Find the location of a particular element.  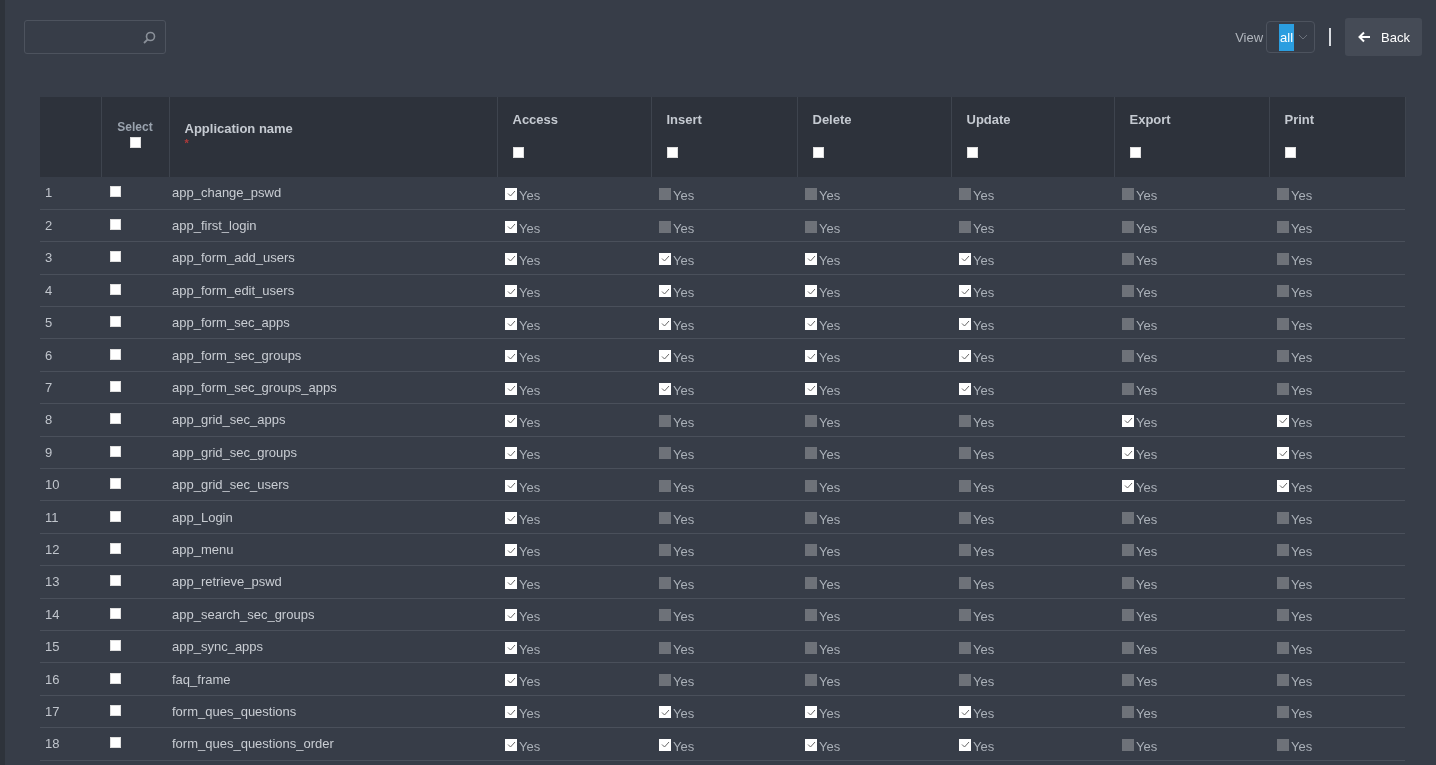

back-button: Back is located at coordinates (1383, 37).